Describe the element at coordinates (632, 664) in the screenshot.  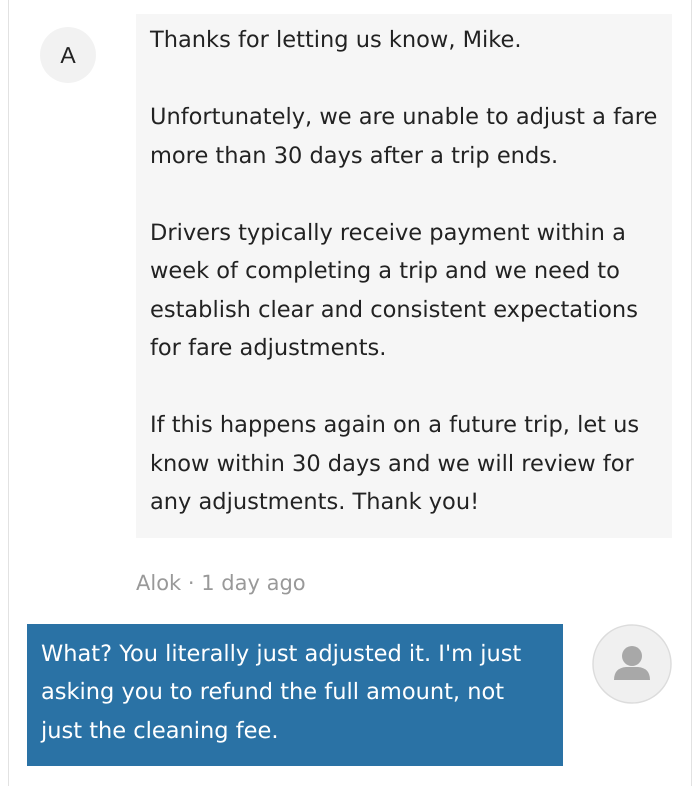
I see `user-avatar-icon` at that location.